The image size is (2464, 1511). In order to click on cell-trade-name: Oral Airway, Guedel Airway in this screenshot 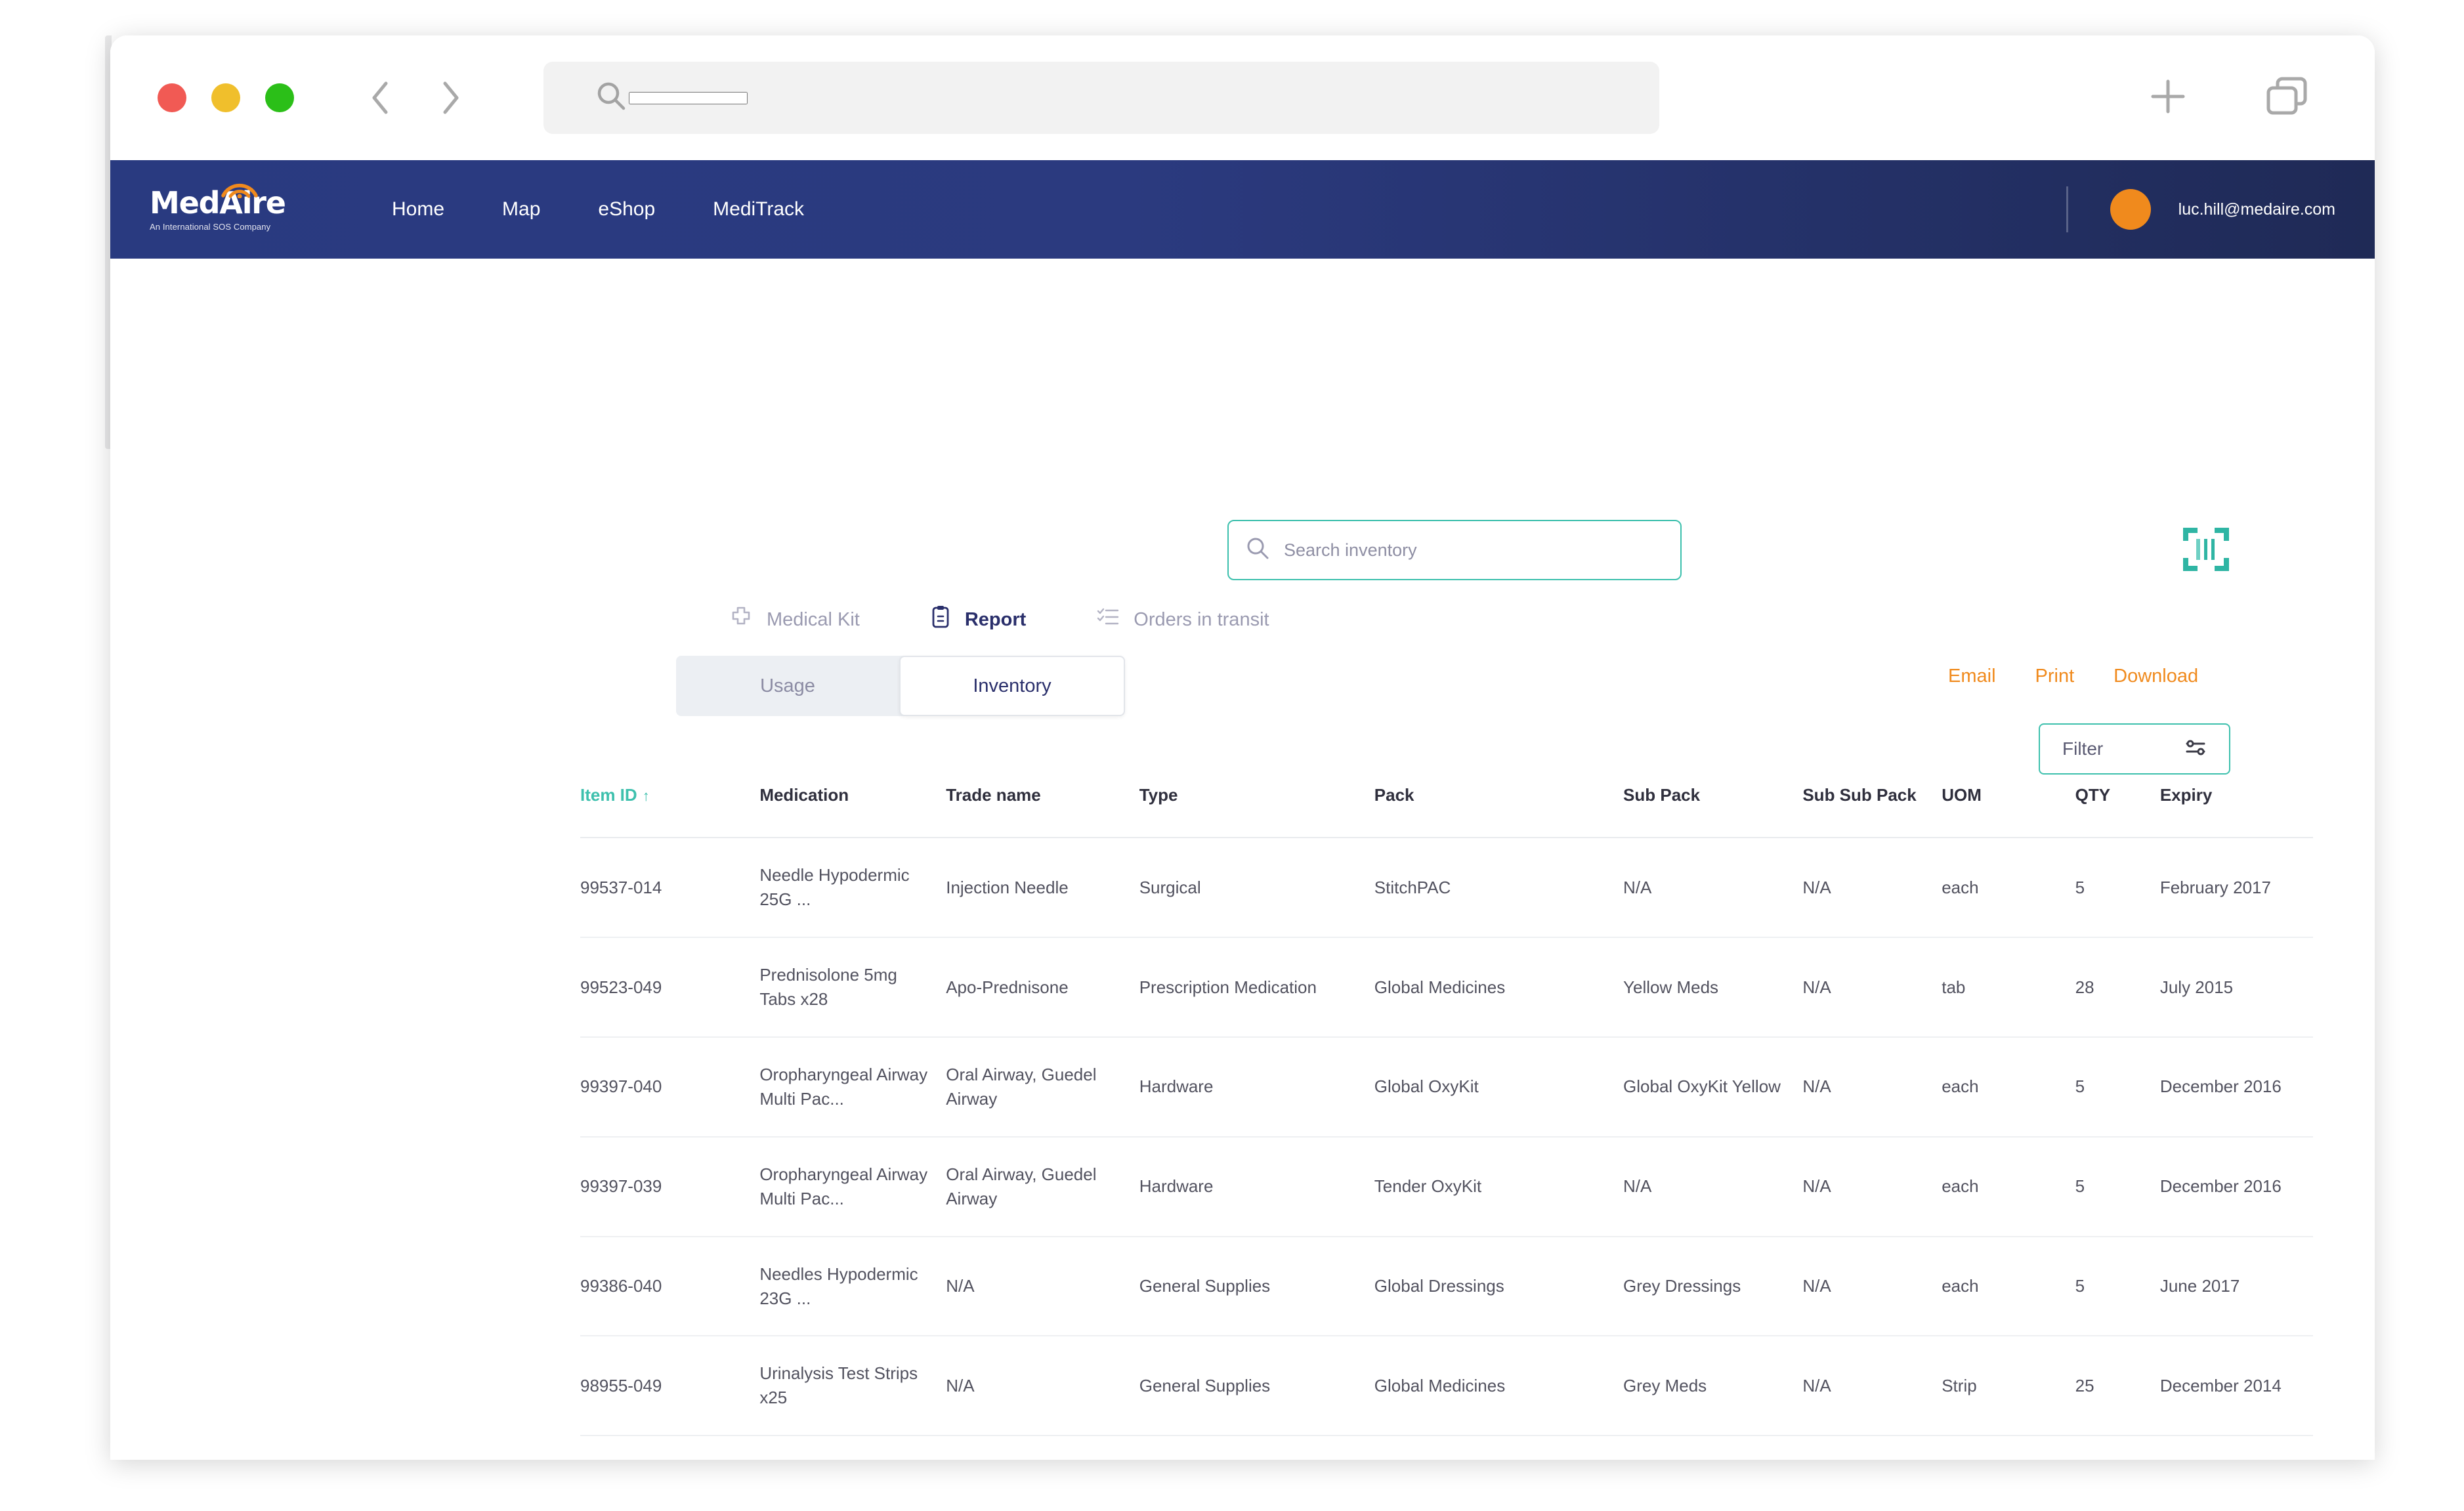, I will do `click(1042, 1186)`.